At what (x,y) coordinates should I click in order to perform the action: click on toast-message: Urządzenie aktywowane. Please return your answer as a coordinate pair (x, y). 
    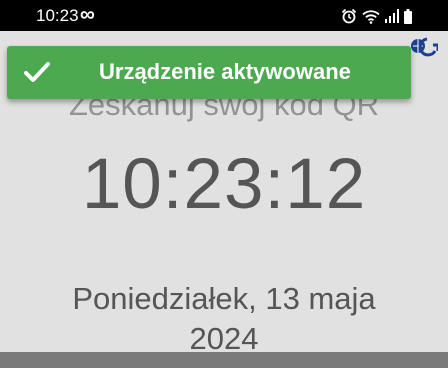
    Looking at the image, I should click on (225, 71).